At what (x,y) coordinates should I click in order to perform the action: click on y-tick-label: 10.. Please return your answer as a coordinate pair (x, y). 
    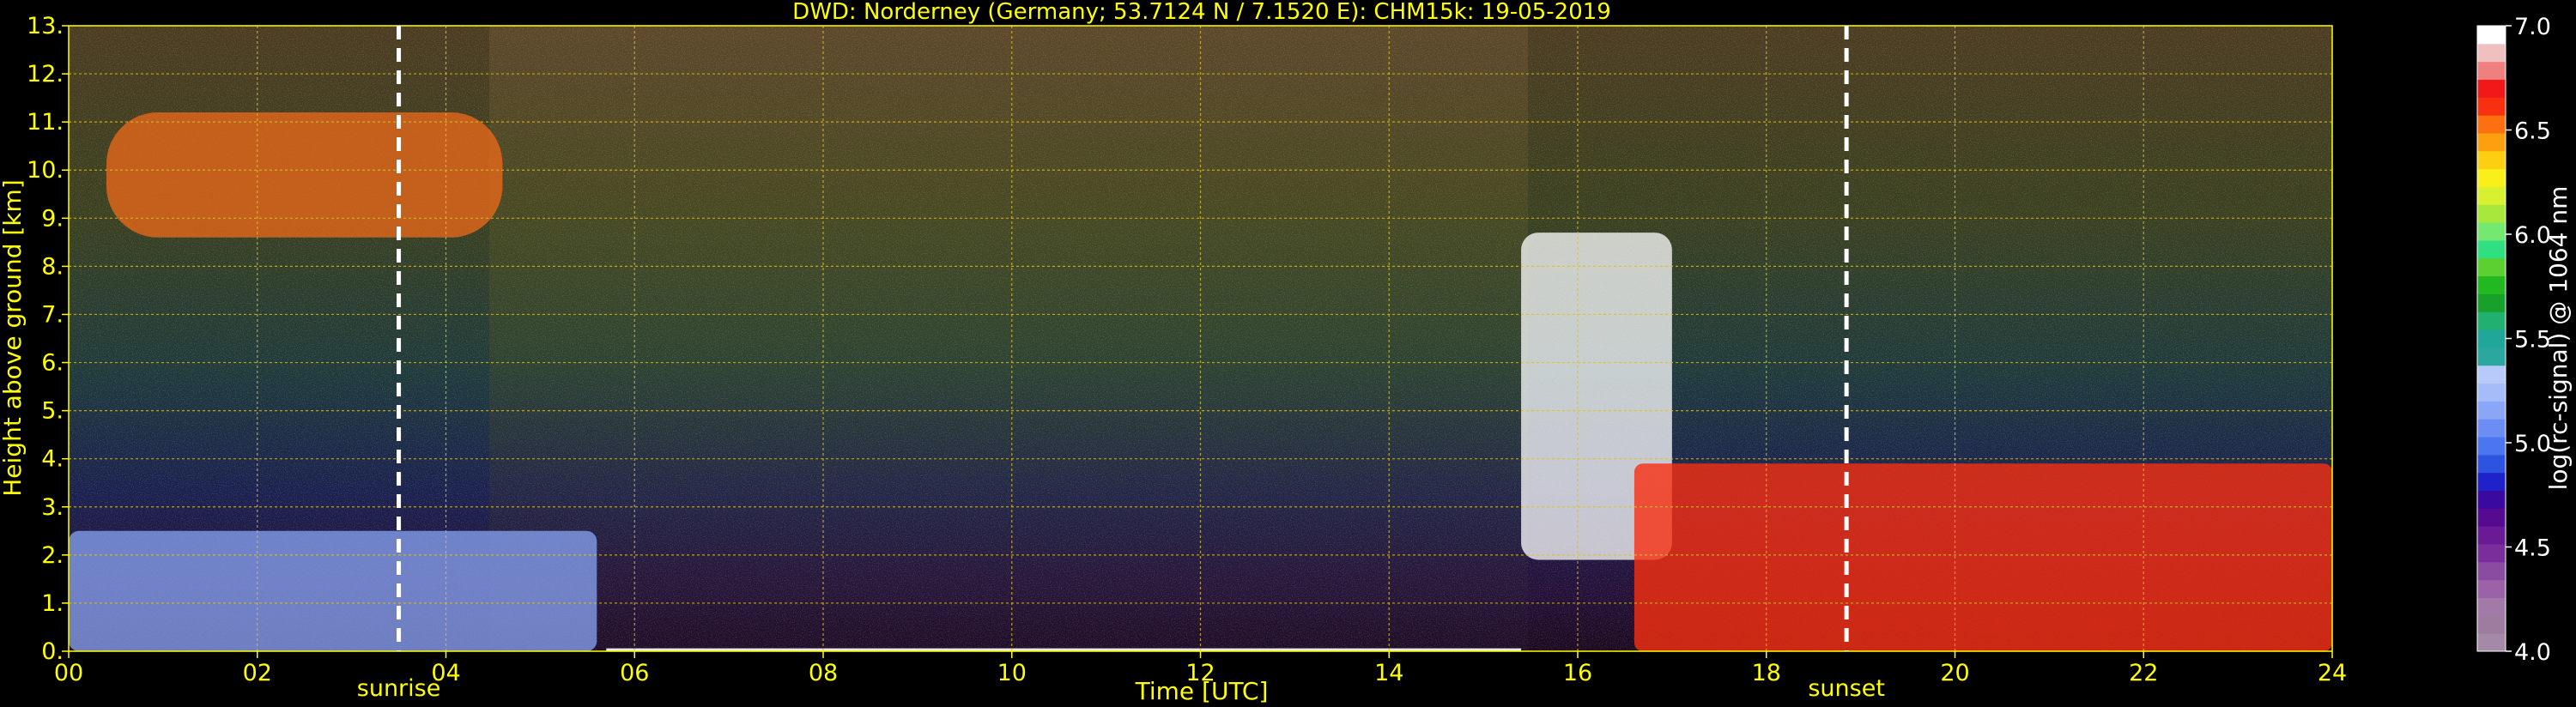
    Looking at the image, I should click on (45, 171).